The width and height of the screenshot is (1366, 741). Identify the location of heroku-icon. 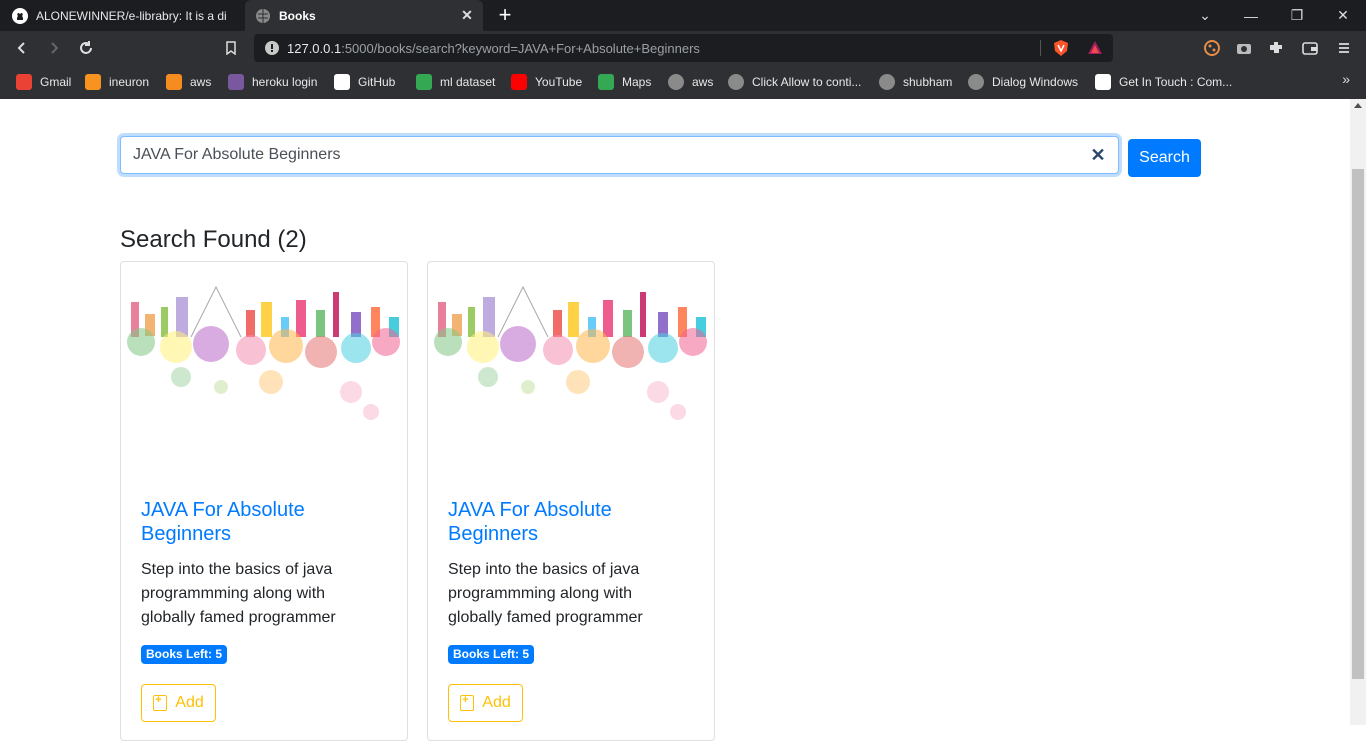
(236, 82).